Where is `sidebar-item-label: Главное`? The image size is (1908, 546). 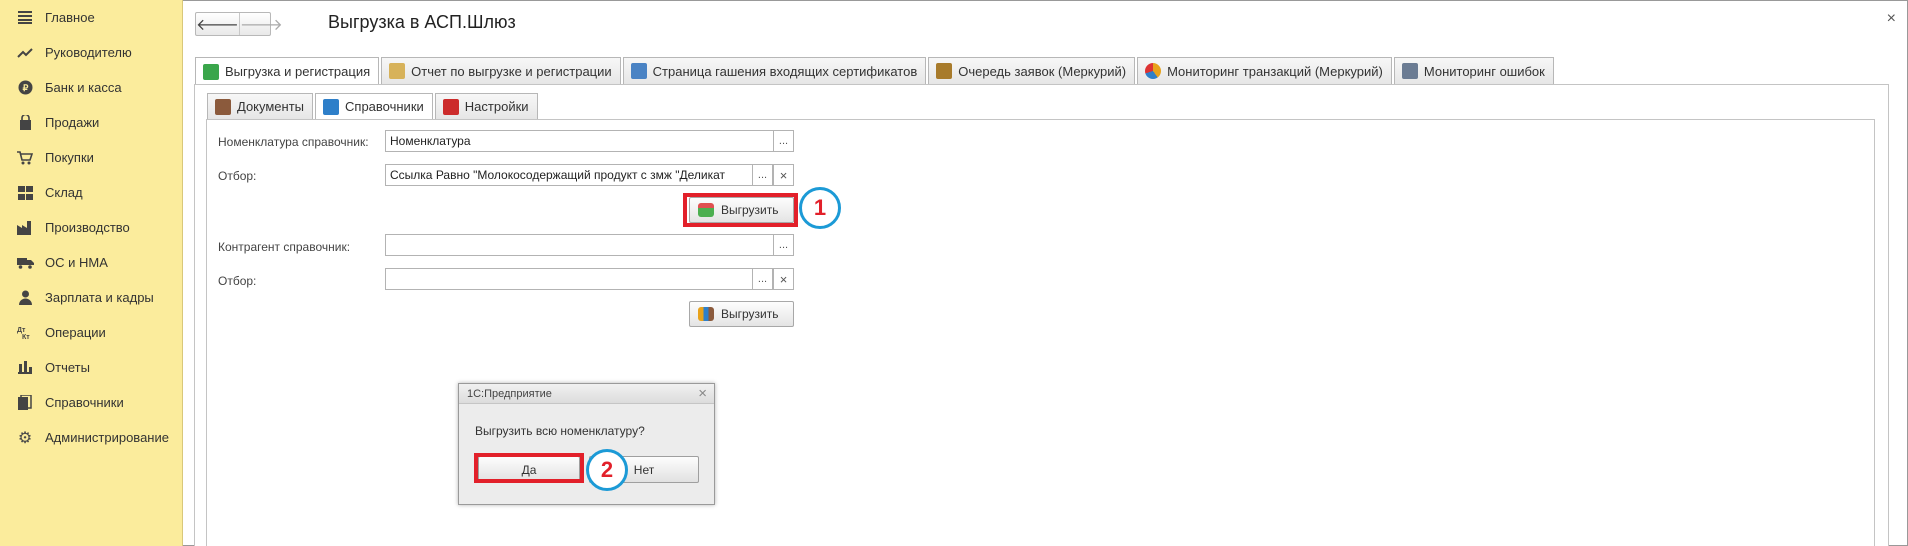
sidebar-item-label: Главное is located at coordinates (70, 17).